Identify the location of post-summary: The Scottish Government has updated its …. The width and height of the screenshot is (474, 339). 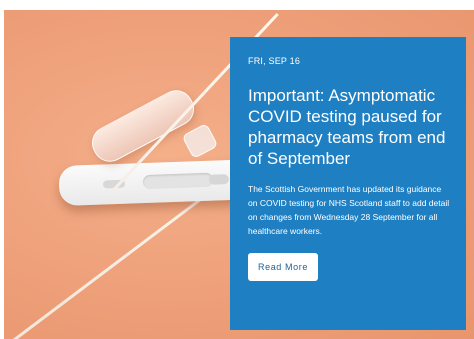
(349, 210).